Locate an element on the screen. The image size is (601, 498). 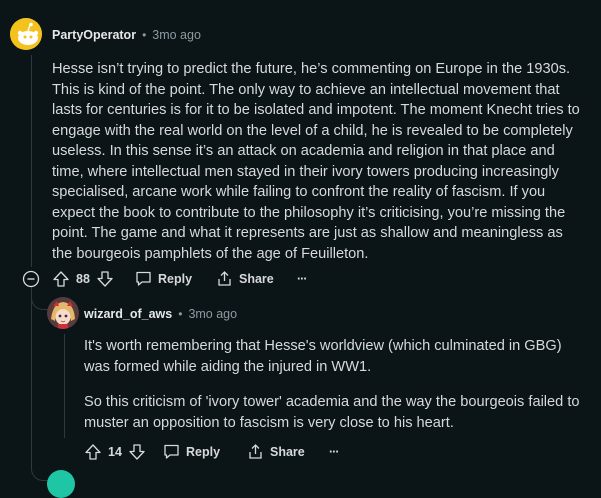
comment-meta: PartyOperator • 3mo ago is located at coordinates (126, 35).